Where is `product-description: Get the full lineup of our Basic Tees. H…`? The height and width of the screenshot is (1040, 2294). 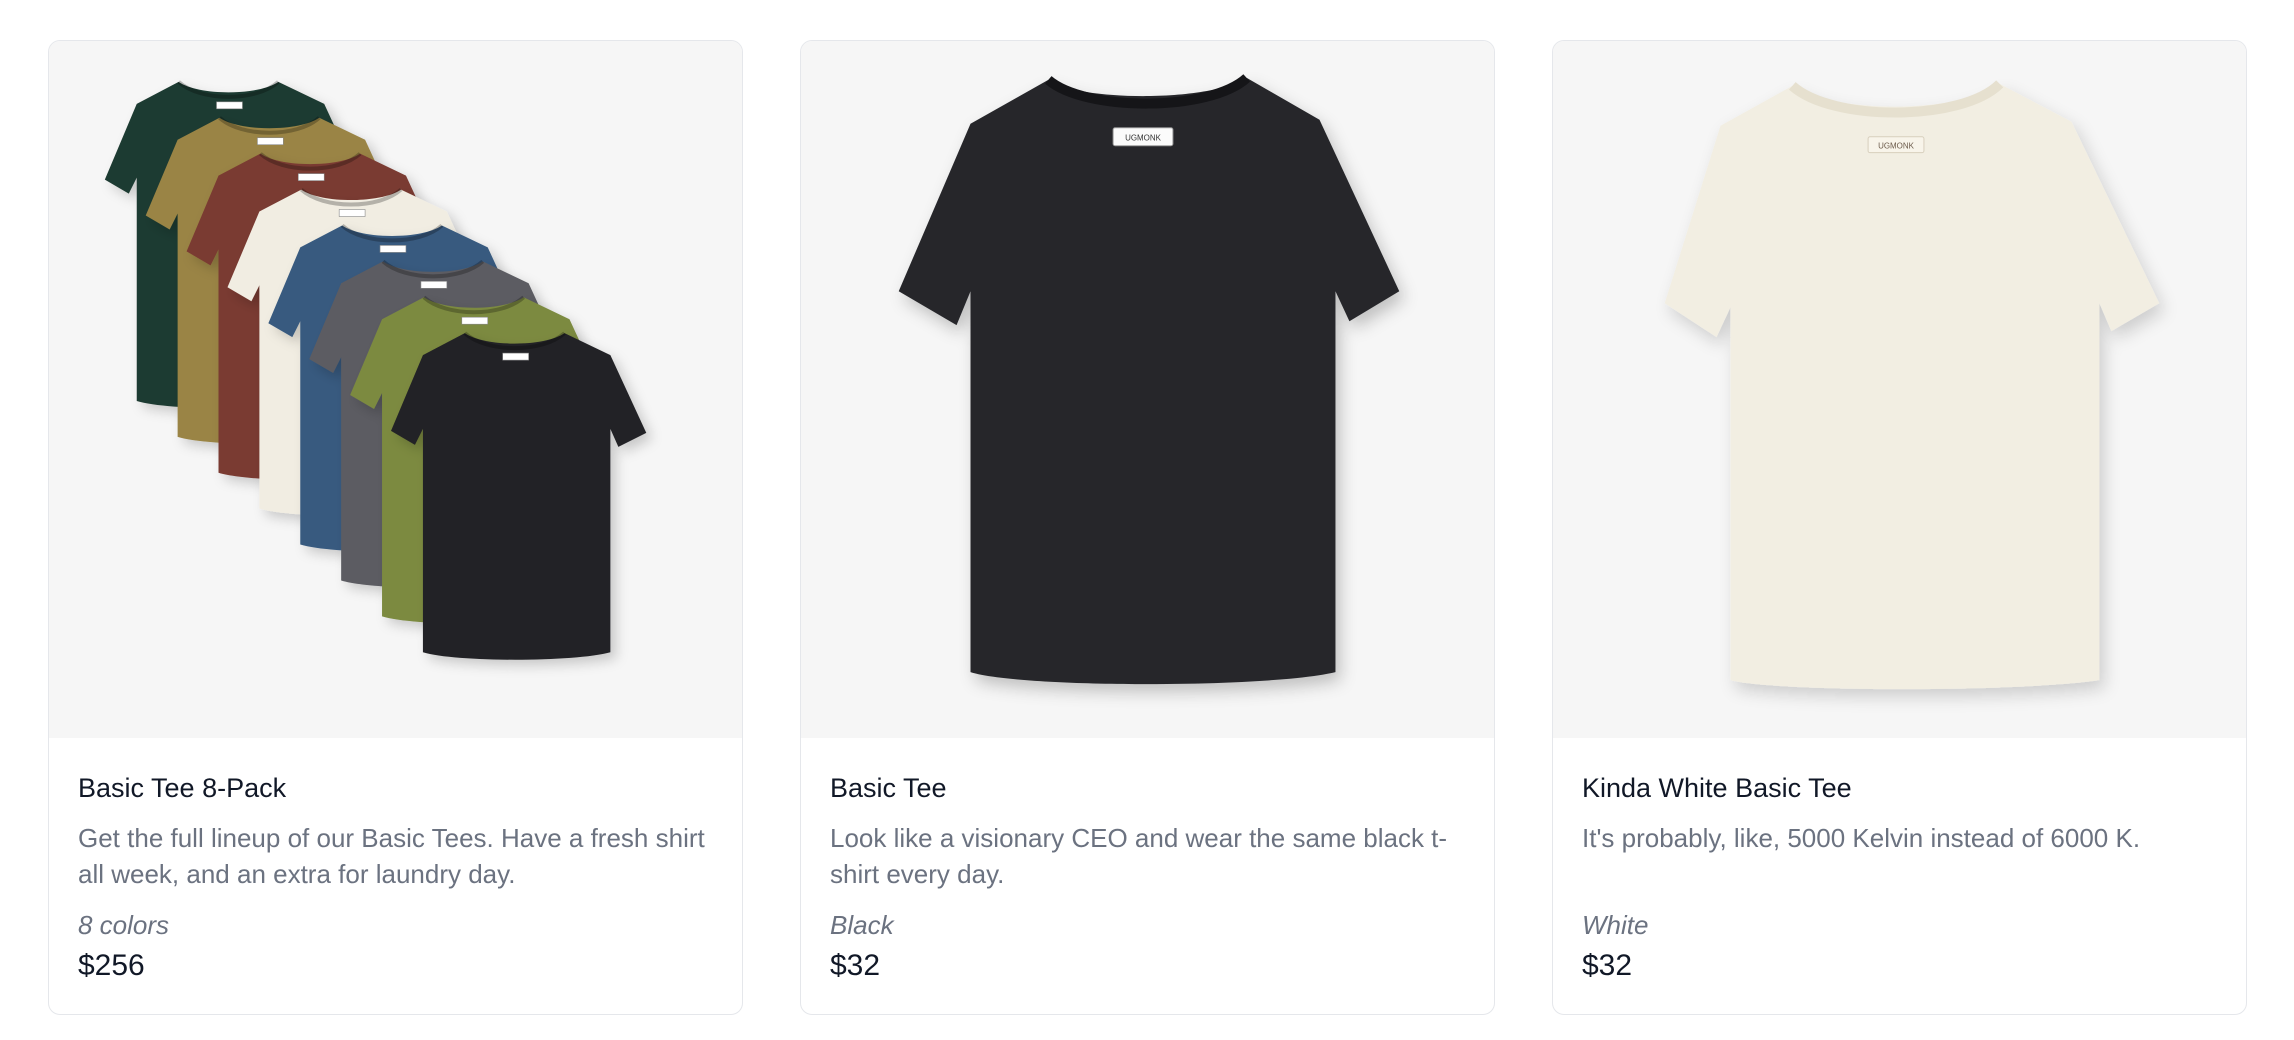 product-description: Get the full lineup of our Basic Tees. H… is located at coordinates (391, 856).